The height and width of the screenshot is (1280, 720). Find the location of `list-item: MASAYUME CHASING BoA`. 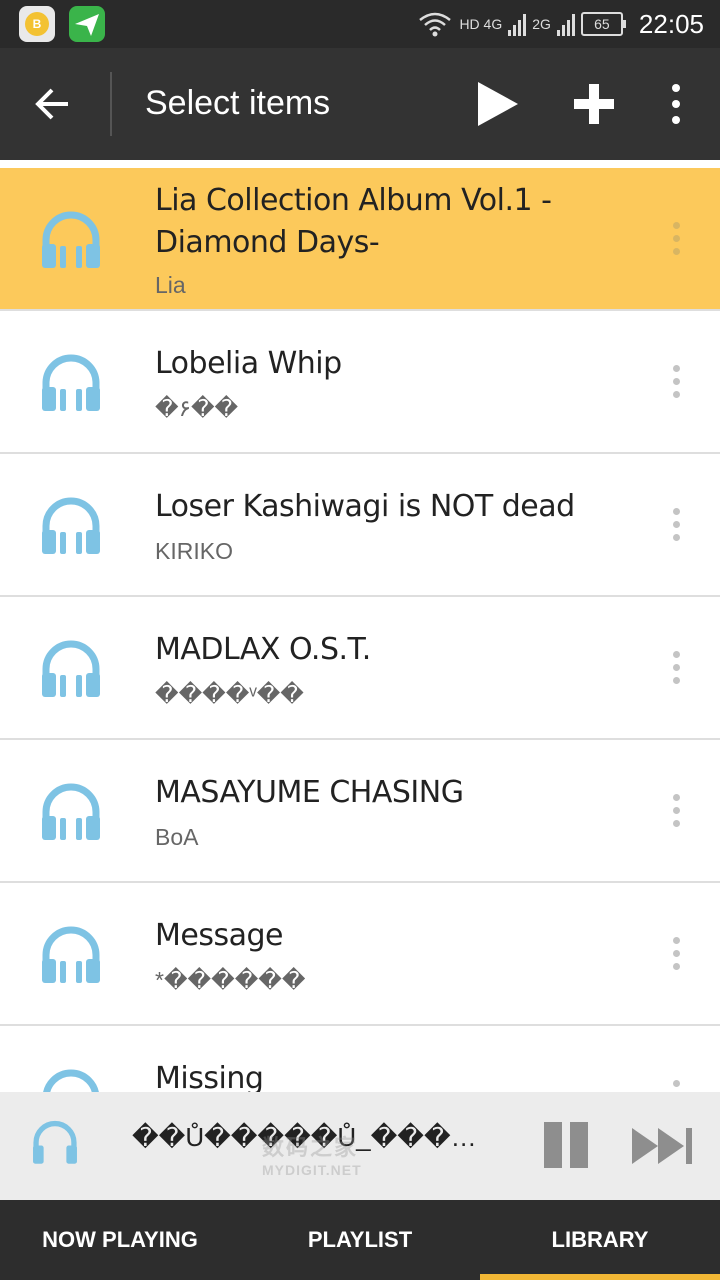

list-item: MASAYUME CHASING BoA is located at coordinates (360, 811).